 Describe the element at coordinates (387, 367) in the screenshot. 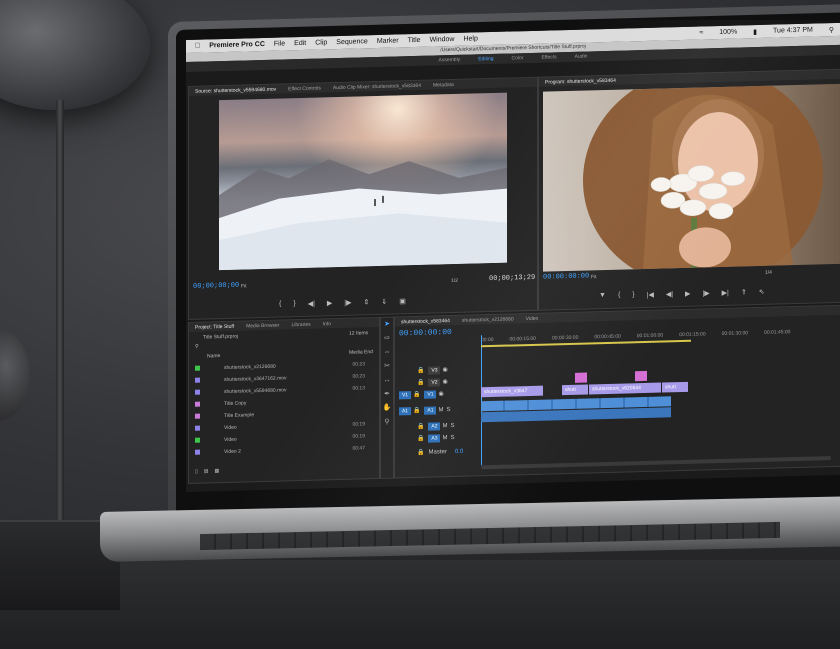

I see `razor-tool-icon: ✂` at that location.